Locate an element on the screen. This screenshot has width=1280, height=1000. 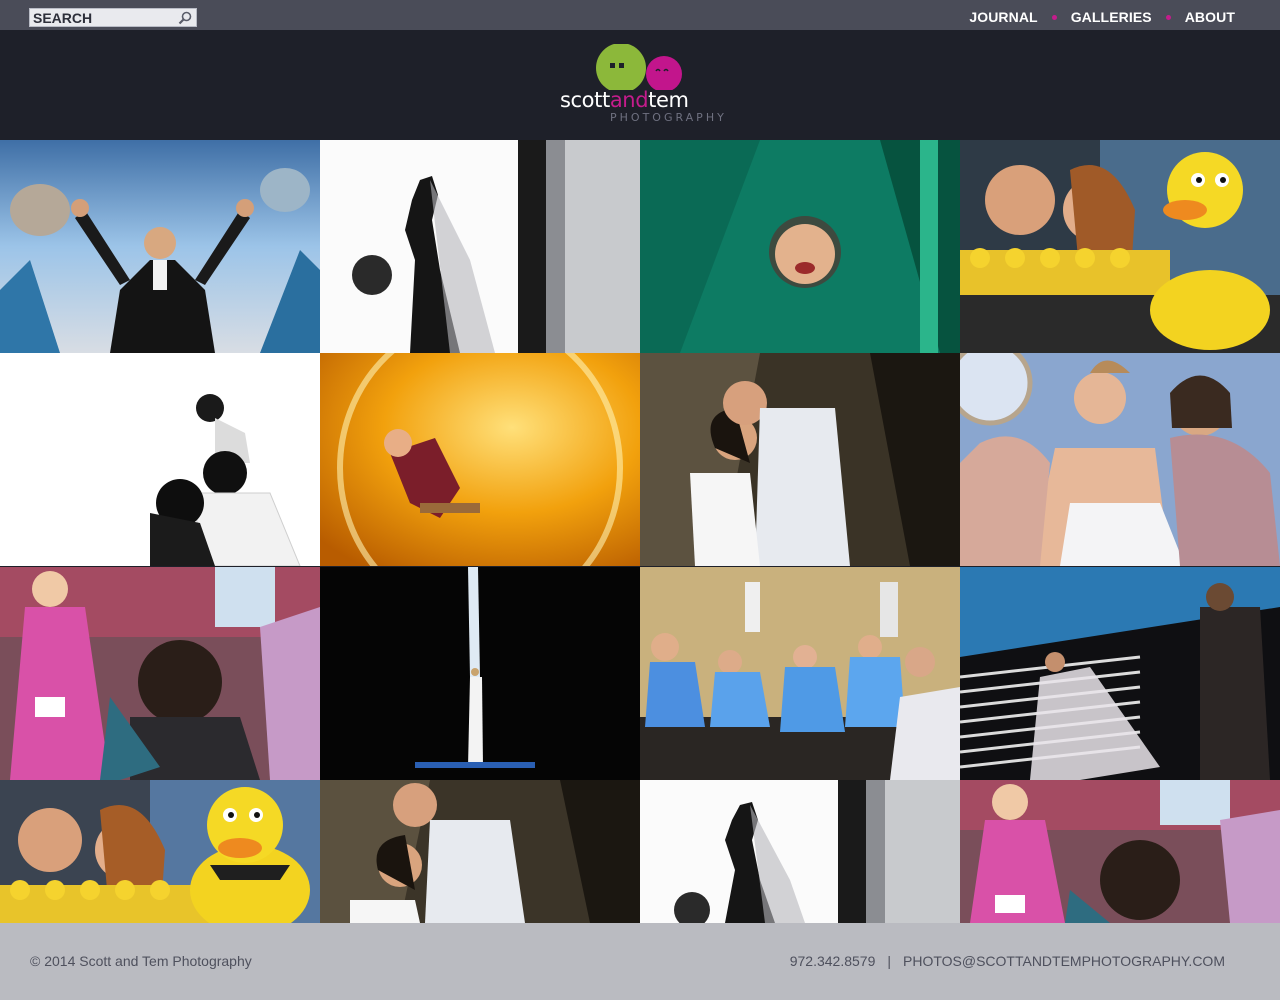
photo-couple-ducks is located at coordinates (1120, 246).